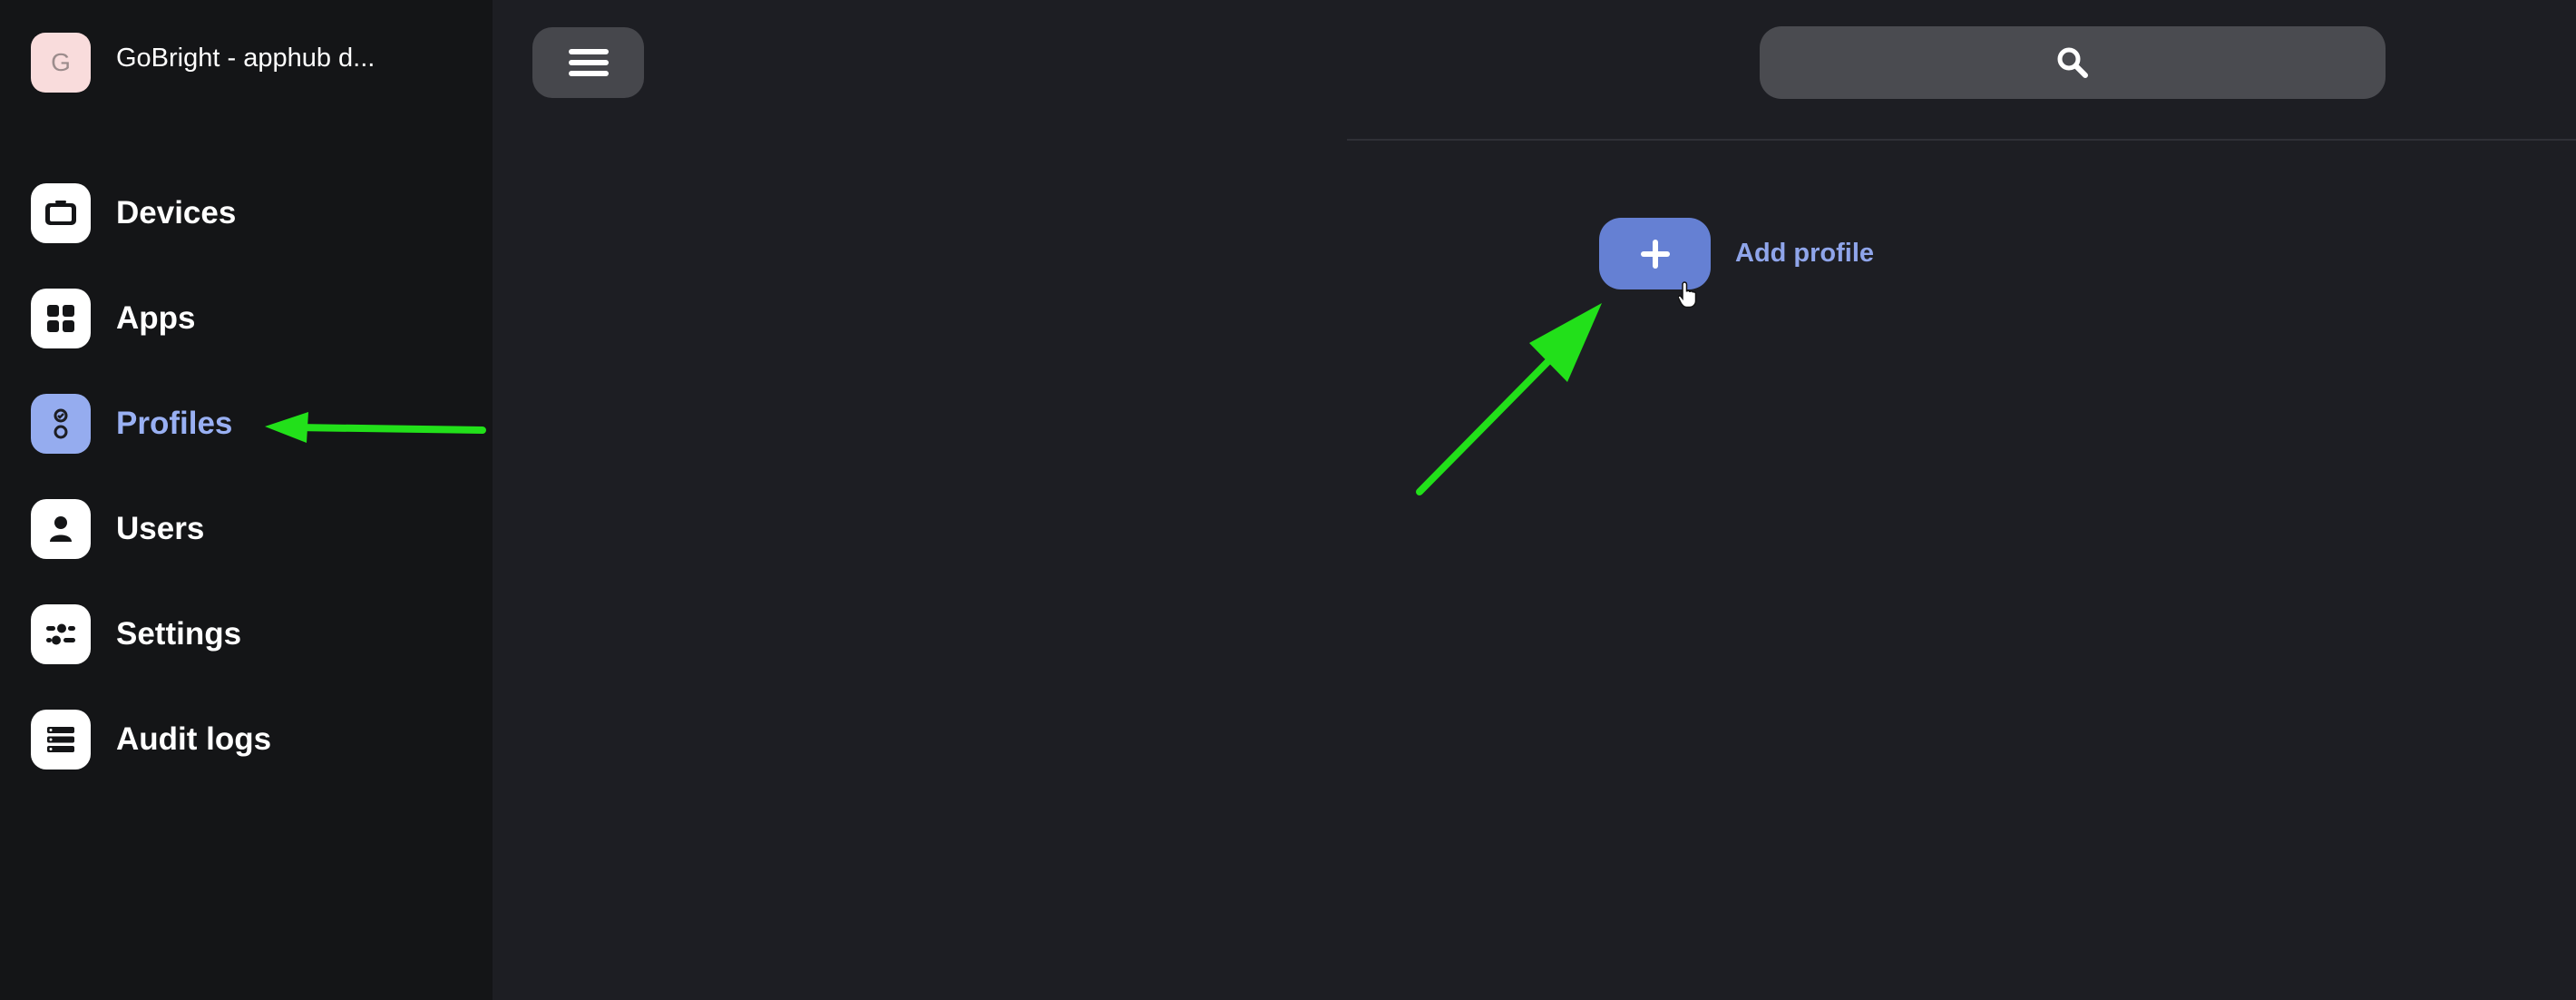 The height and width of the screenshot is (1000, 2576). I want to click on add-profile-button, so click(1655, 254).